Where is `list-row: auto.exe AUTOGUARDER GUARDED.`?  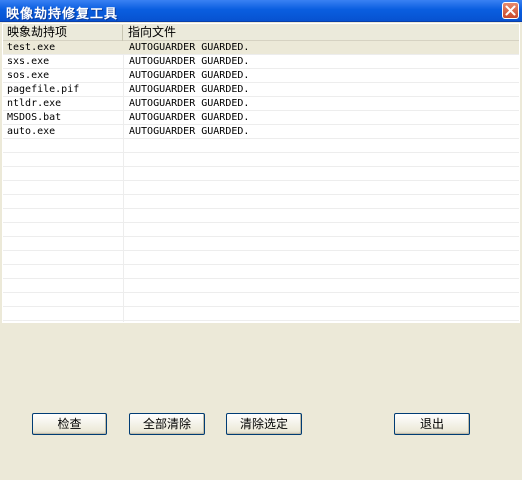
list-row: auto.exe AUTOGUARDER GUARDED. is located at coordinates (261, 132).